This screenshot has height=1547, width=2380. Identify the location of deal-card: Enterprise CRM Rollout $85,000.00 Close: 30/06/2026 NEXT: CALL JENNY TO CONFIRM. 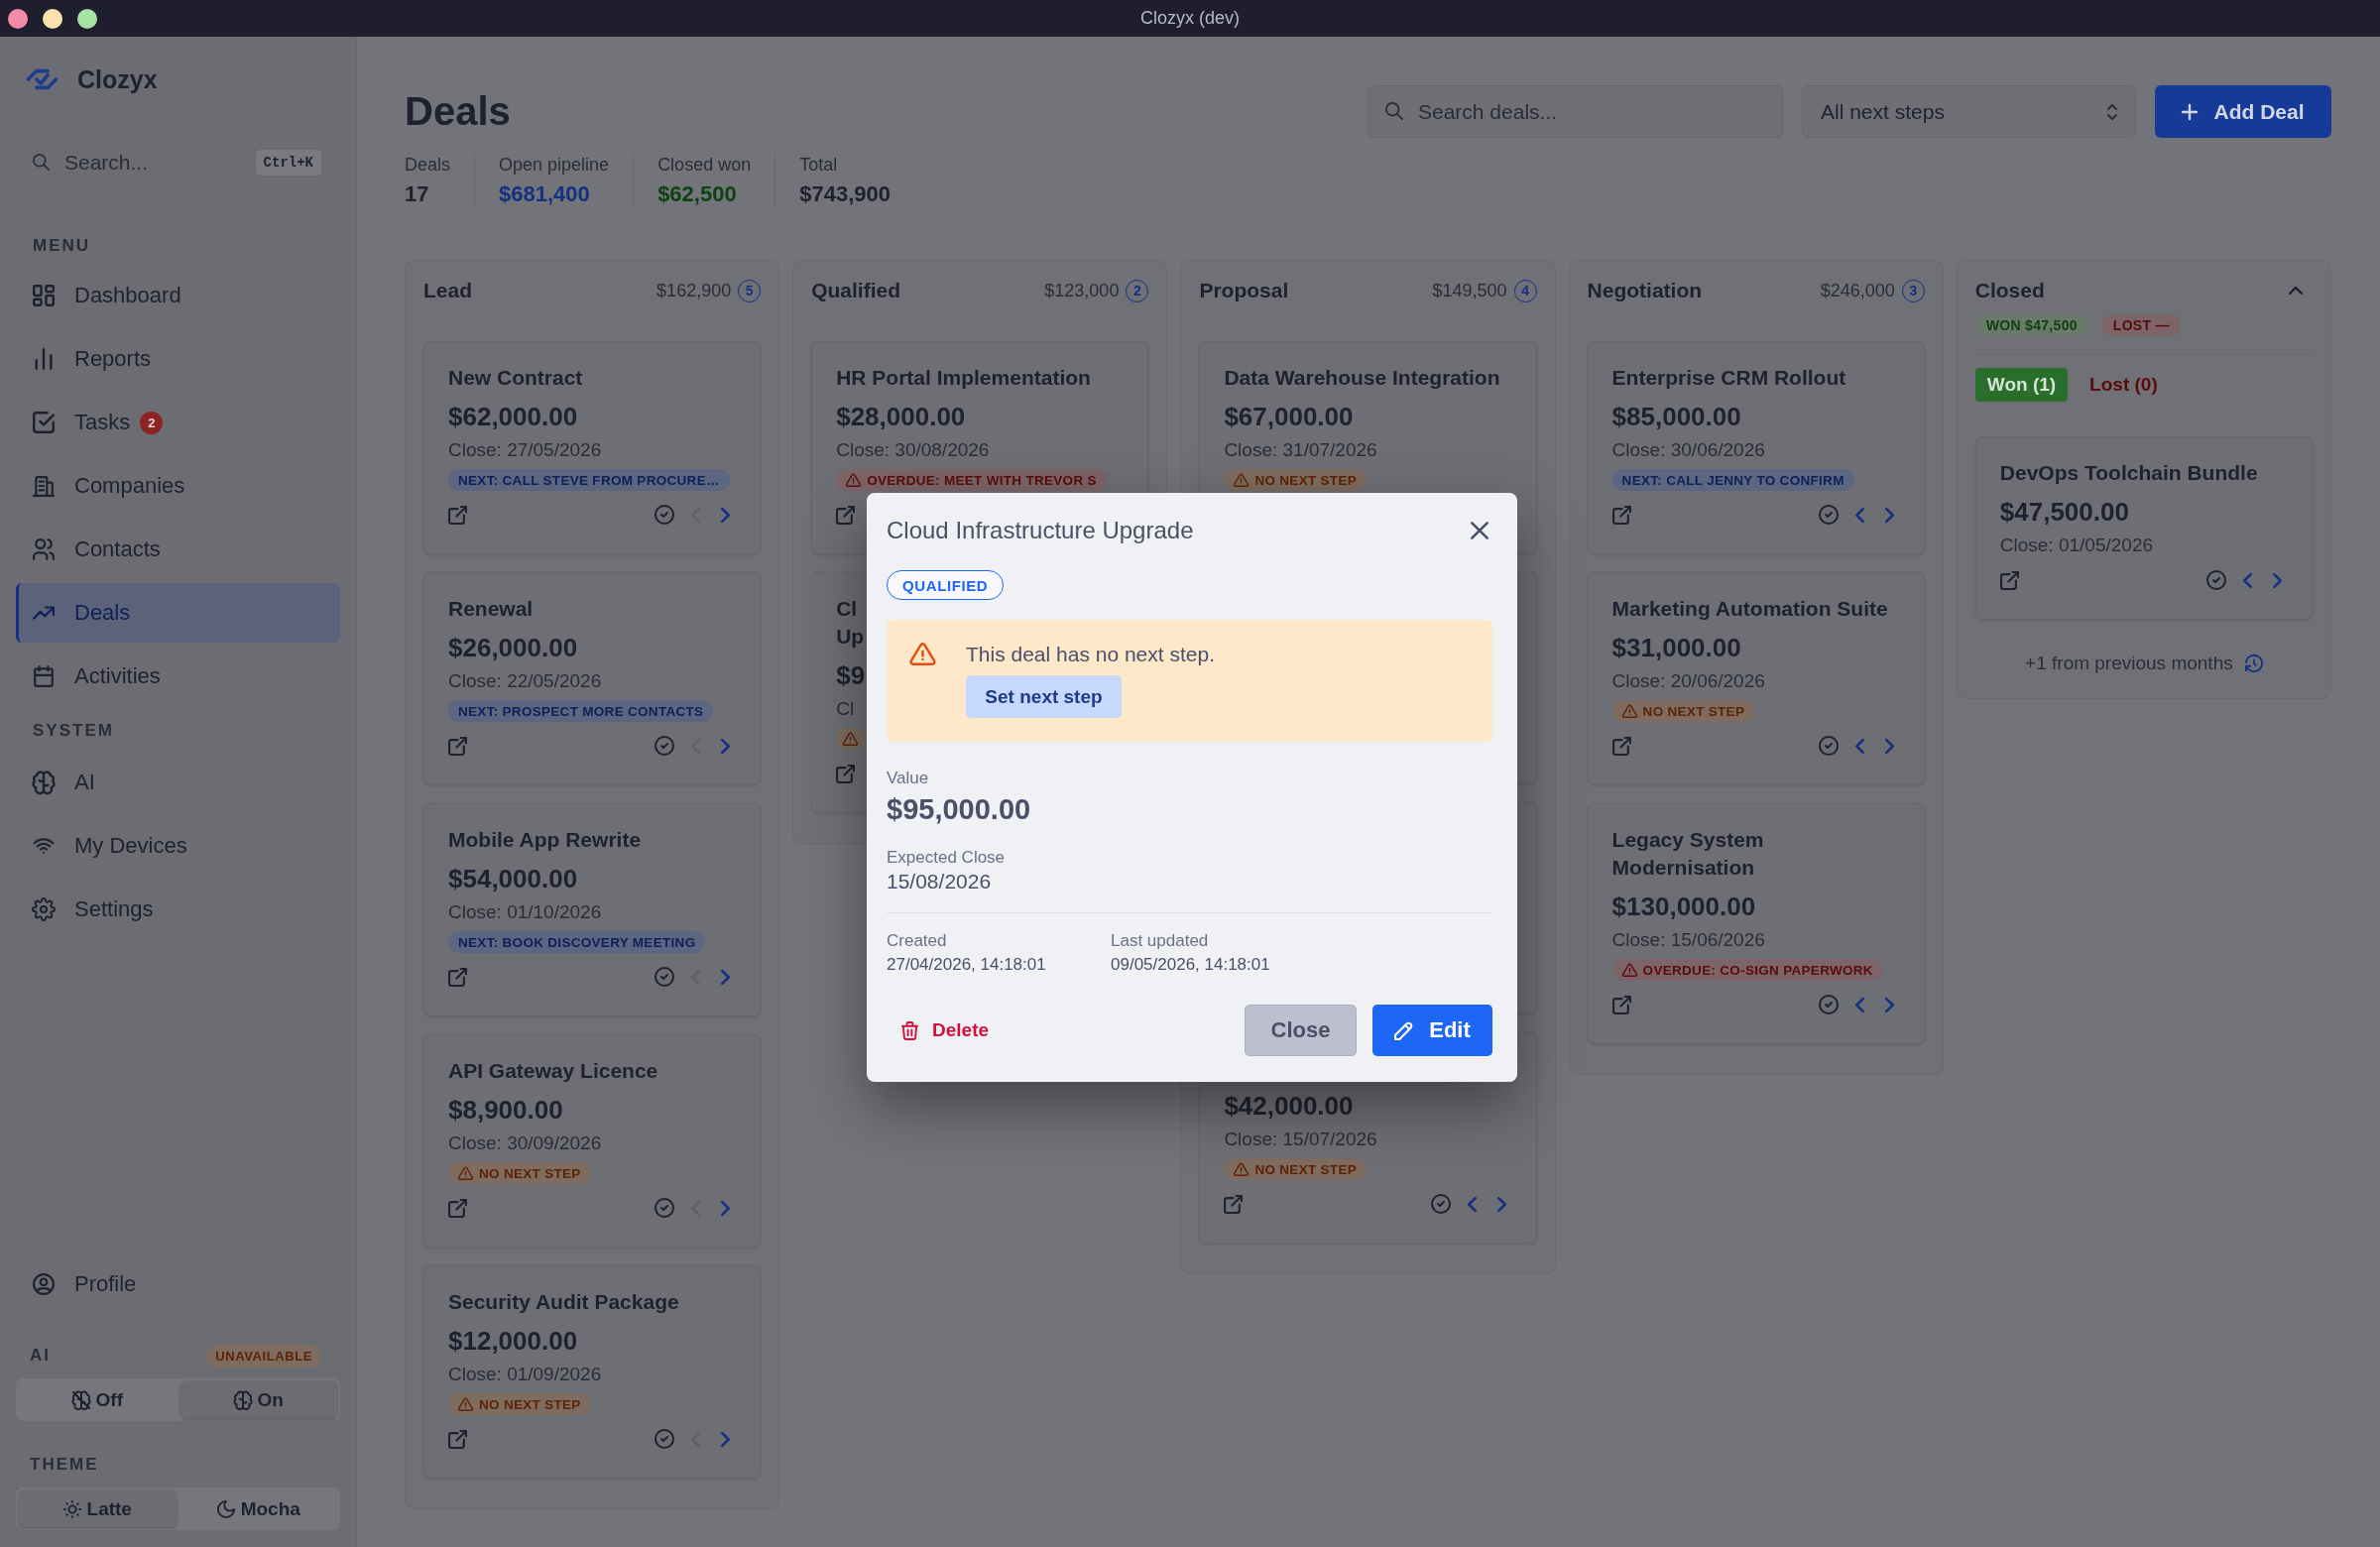
(1756, 447).